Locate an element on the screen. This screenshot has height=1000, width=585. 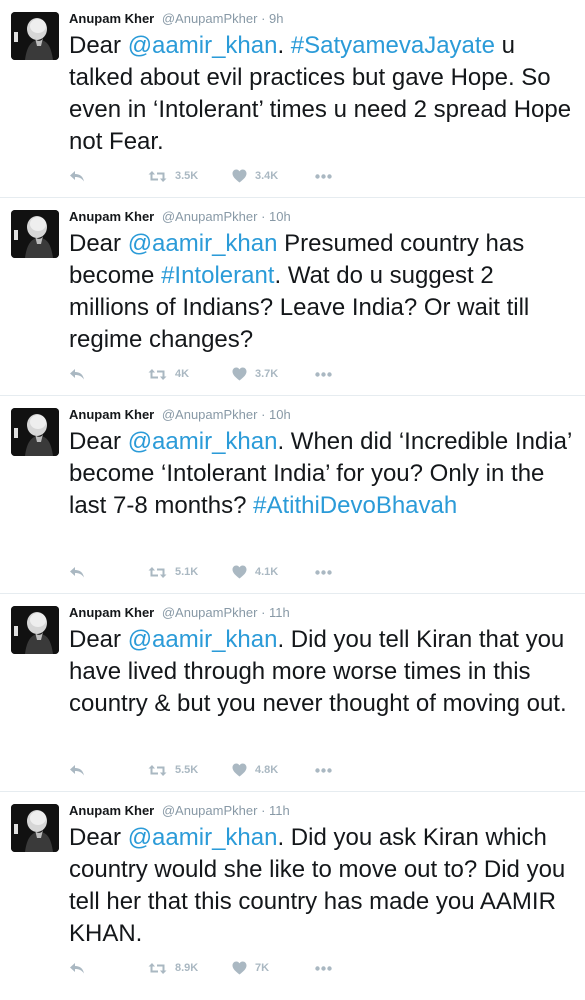
like-button: 3.4K is located at coordinates (273, 176).